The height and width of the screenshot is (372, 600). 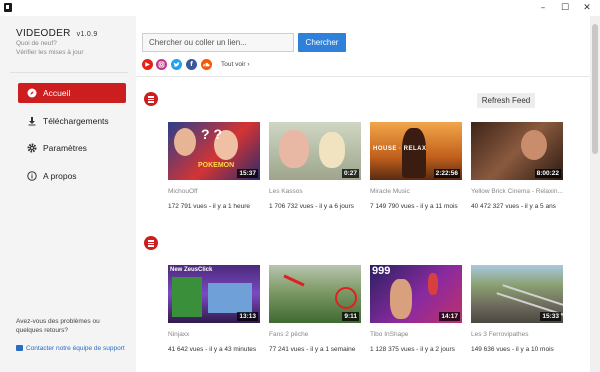 I want to click on video-thumbnail: New ZeusClick 13:13, so click(x=214, y=294).